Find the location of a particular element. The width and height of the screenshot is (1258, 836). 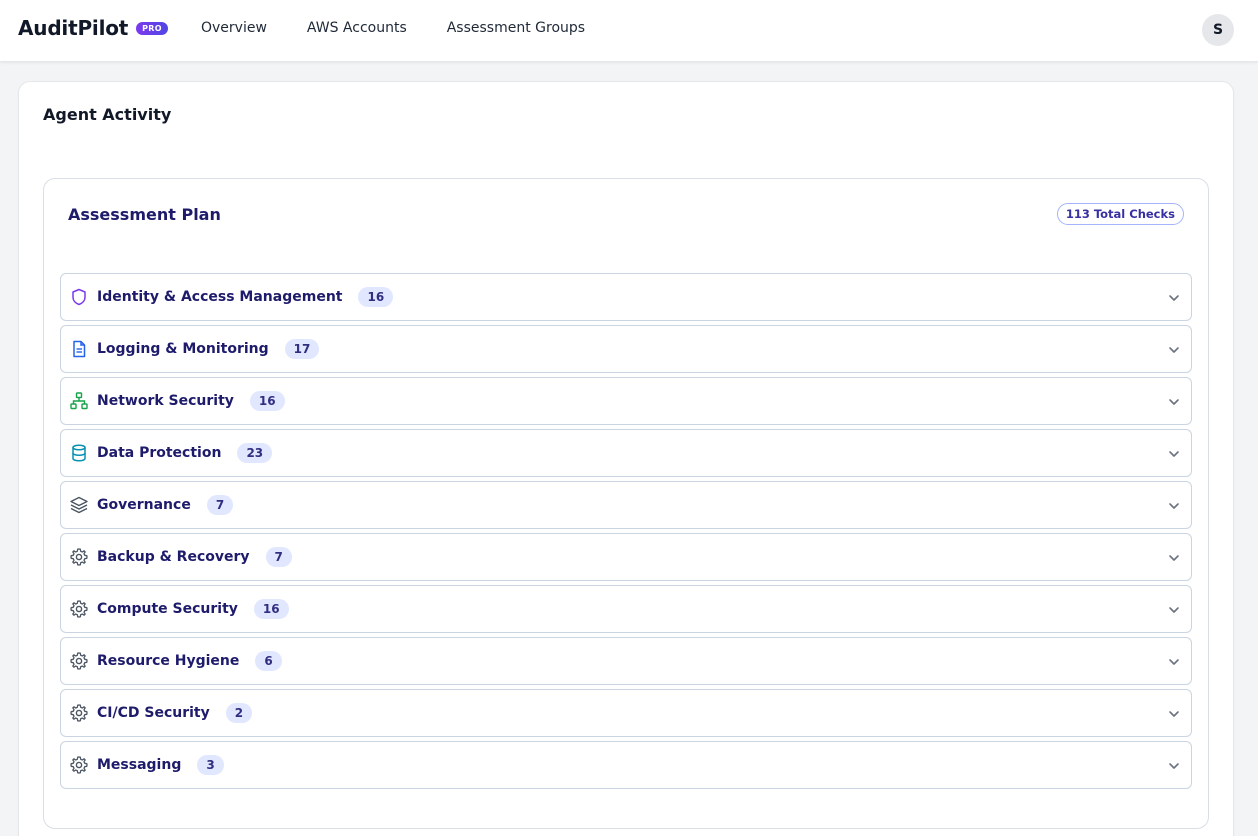

category-label: Compute Security is located at coordinates (167, 609).